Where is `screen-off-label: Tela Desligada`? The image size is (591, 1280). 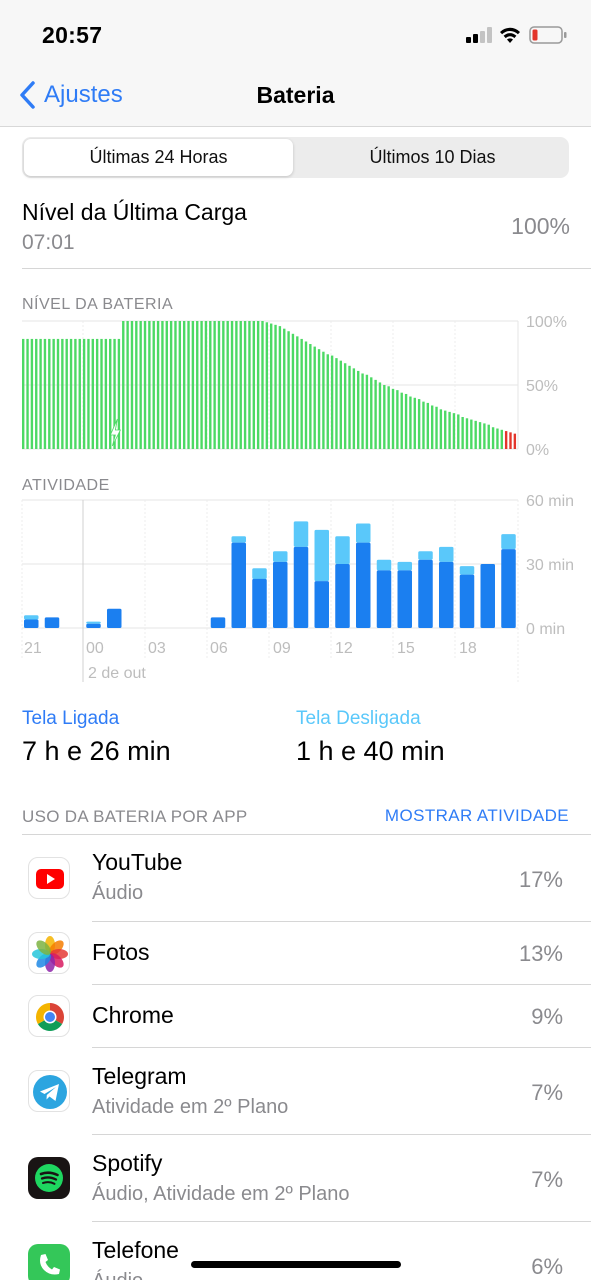 screen-off-label: Tela Desligada is located at coordinates (358, 718).